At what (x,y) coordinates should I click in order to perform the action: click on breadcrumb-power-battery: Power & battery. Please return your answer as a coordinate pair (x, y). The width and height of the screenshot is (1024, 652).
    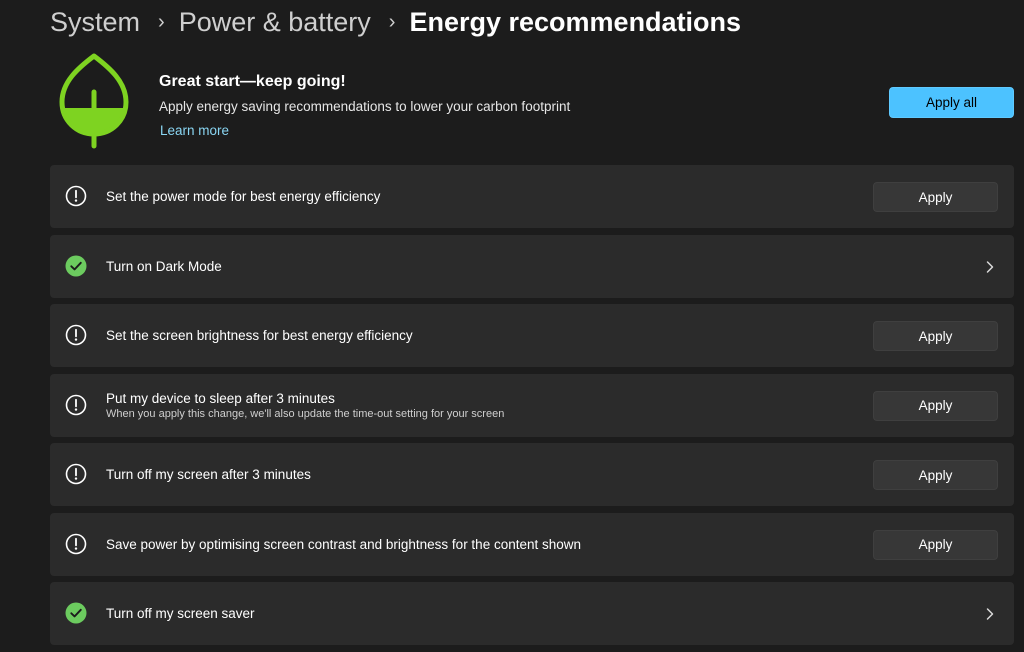
    Looking at the image, I should click on (275, 22).